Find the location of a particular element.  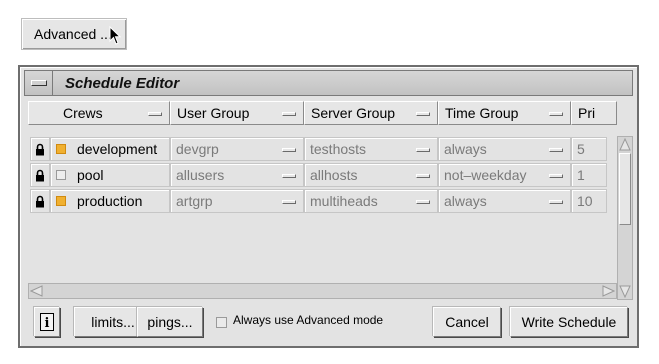

server-group-value: allhosts is located at coordinates (334, 175).